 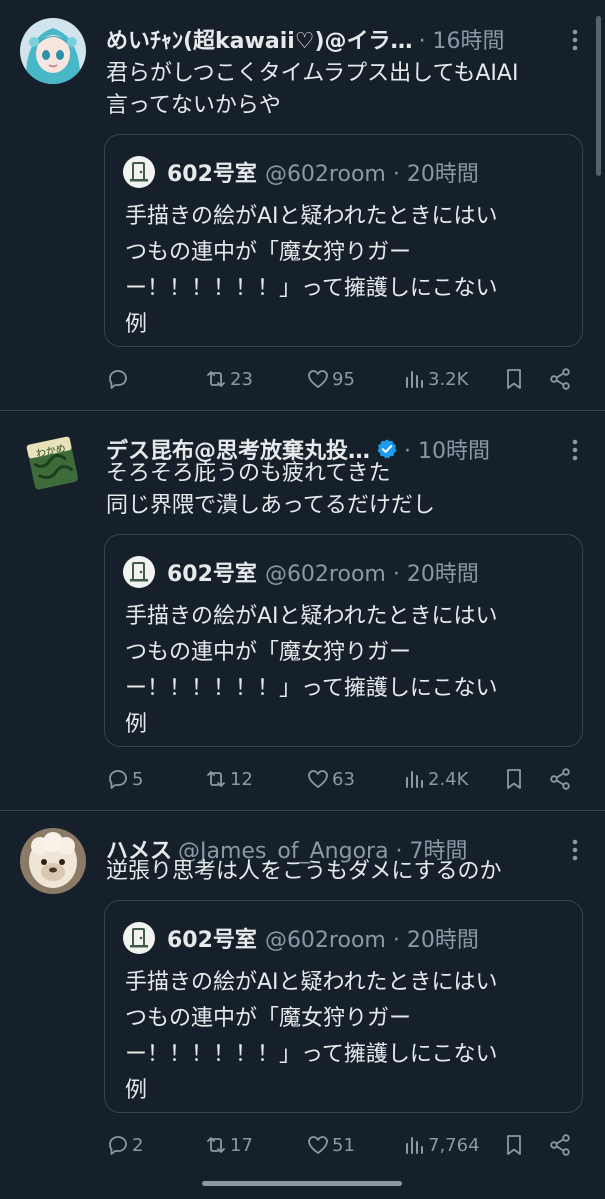 I want to click on wakame-package-avatar-image: わかめ, so click(x=53, y=461).